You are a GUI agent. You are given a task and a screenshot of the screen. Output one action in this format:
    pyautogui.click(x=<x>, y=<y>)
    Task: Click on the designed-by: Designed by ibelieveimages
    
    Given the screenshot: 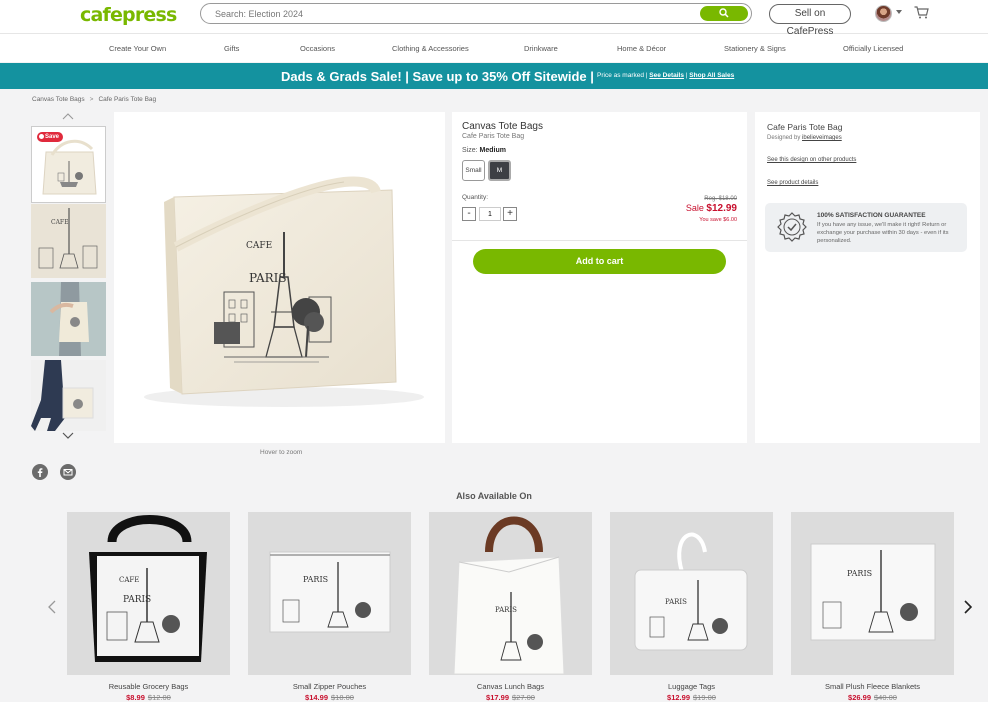 What is the action you would take?
    pyautogui.click(x=804, y=138)
    